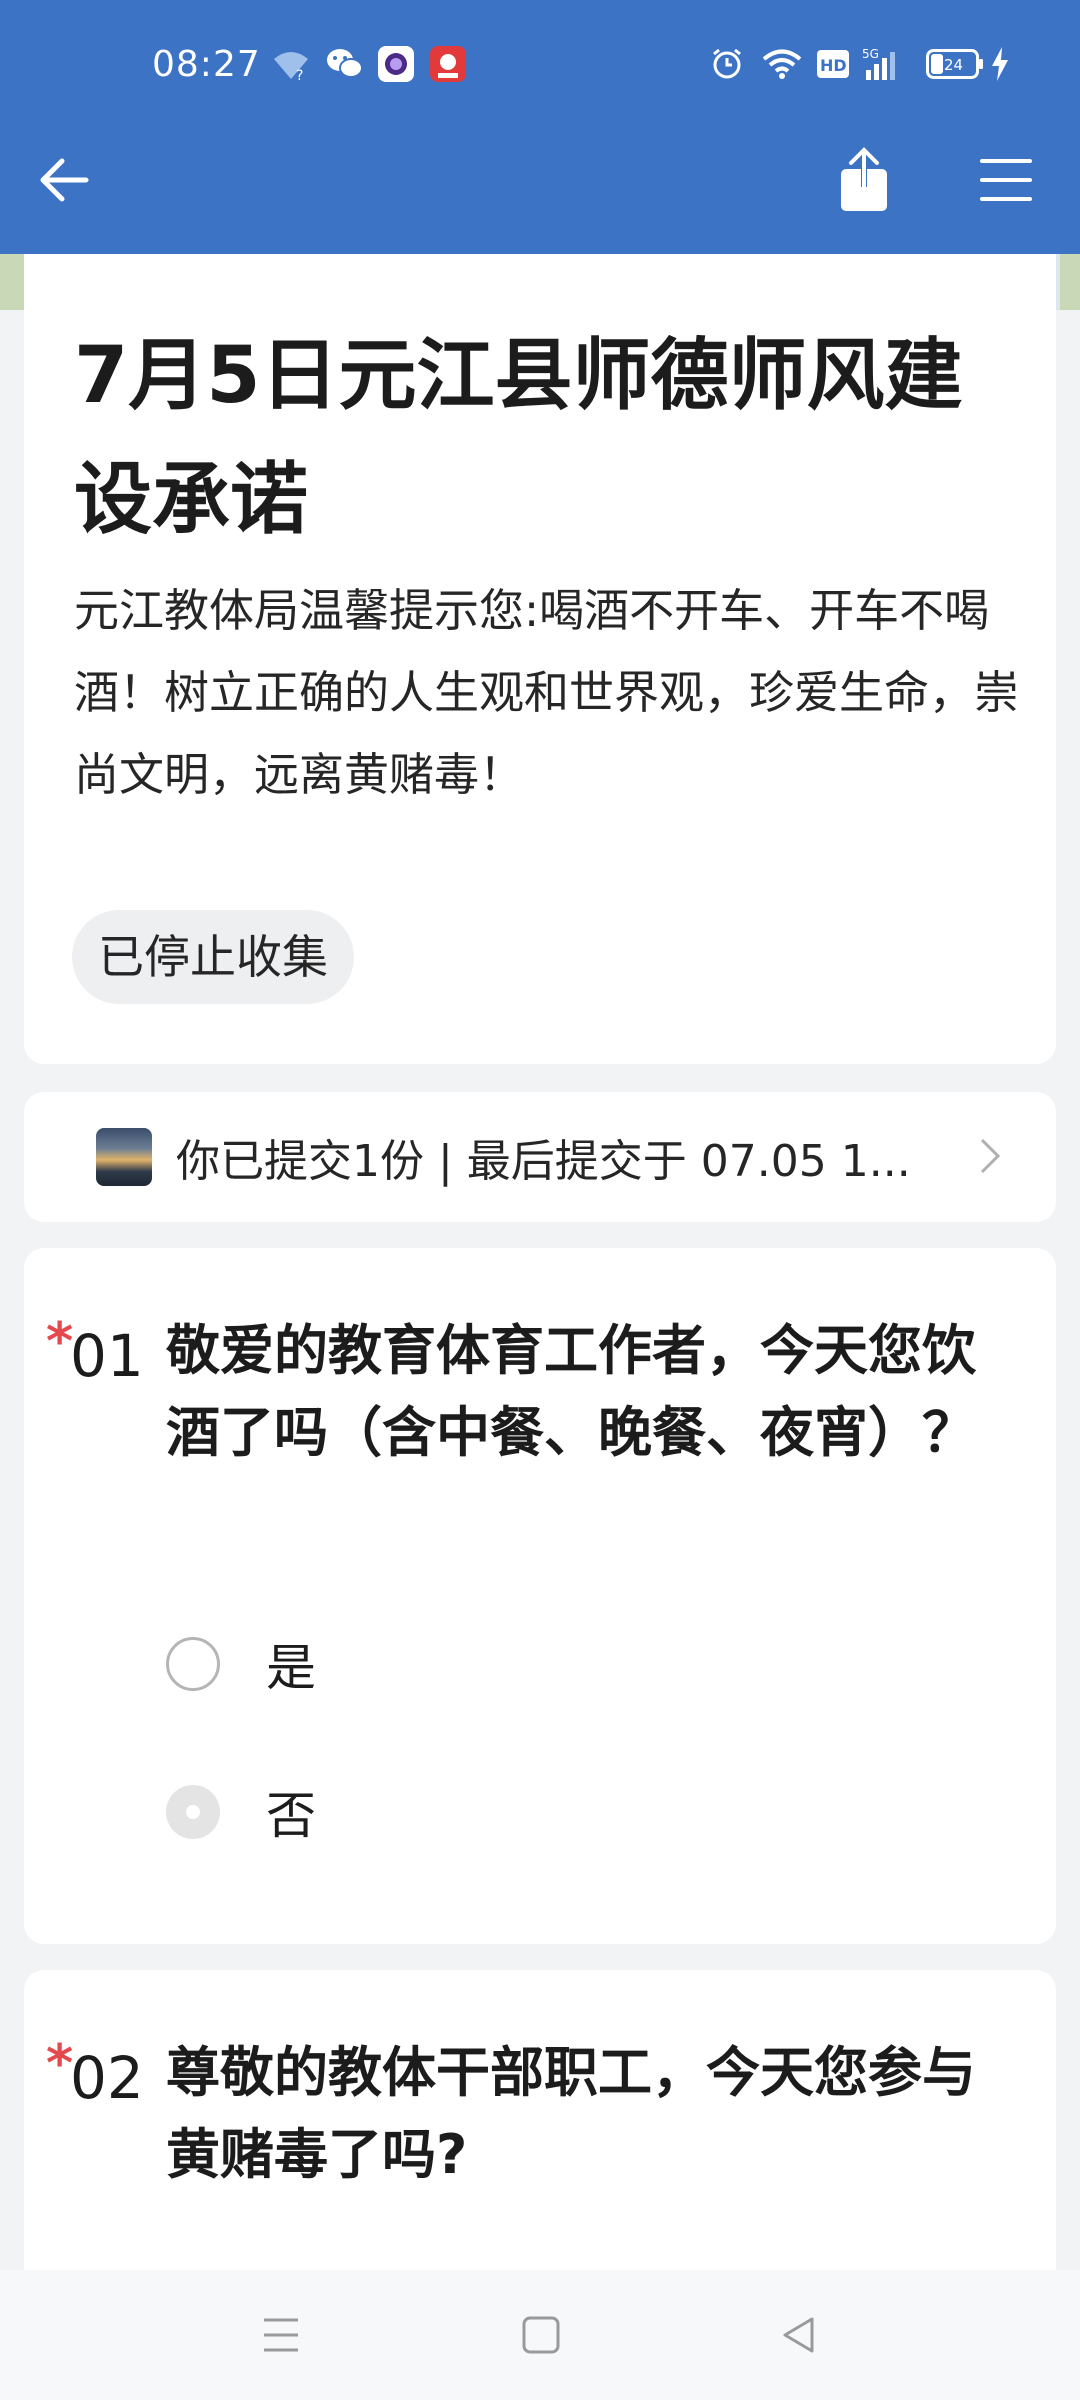 The height and width of the screenshot is (2400, 1080). What do you see at coordinates (727, 64) in the screenshot?
I see `alarm-icon` at bounding box center [727, 64].